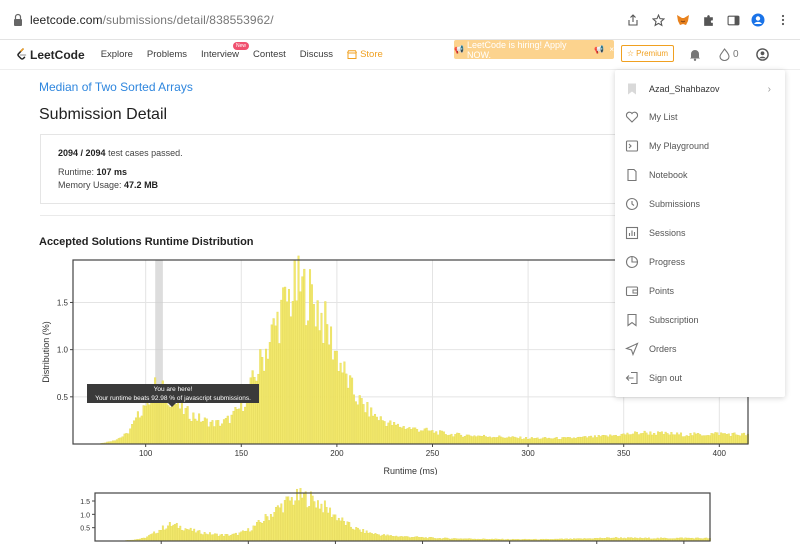  I want to click on coins-indicator: 0, so click(729, 54).